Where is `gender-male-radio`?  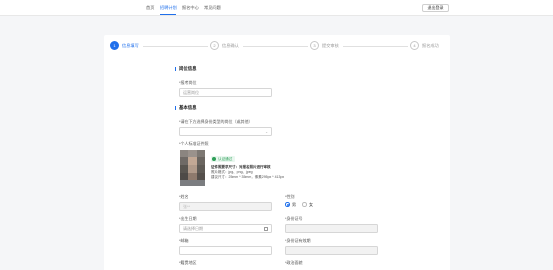
gender-male-radio is located at coordinates (287, 204).